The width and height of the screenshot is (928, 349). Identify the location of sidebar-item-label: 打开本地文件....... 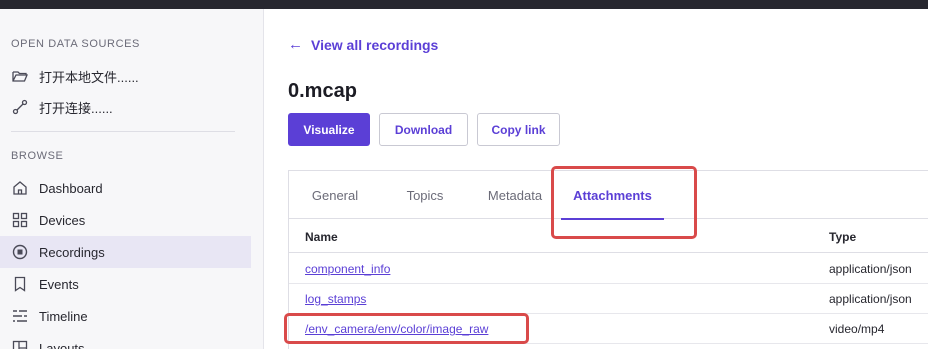
(89, 77).